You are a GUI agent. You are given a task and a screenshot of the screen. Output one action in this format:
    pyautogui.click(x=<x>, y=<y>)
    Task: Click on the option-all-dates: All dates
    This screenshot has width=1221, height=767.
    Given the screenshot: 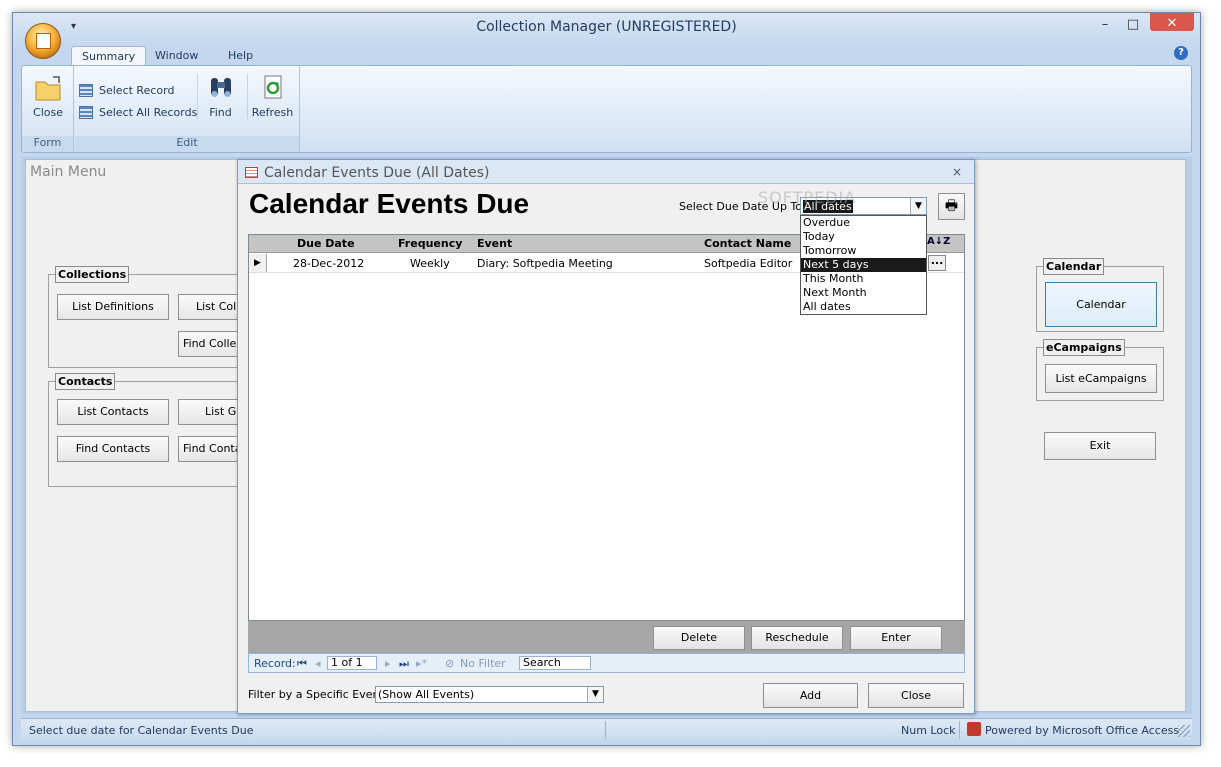 What is the action you would take?
    pyautogui.click(x=863, y=307)
    